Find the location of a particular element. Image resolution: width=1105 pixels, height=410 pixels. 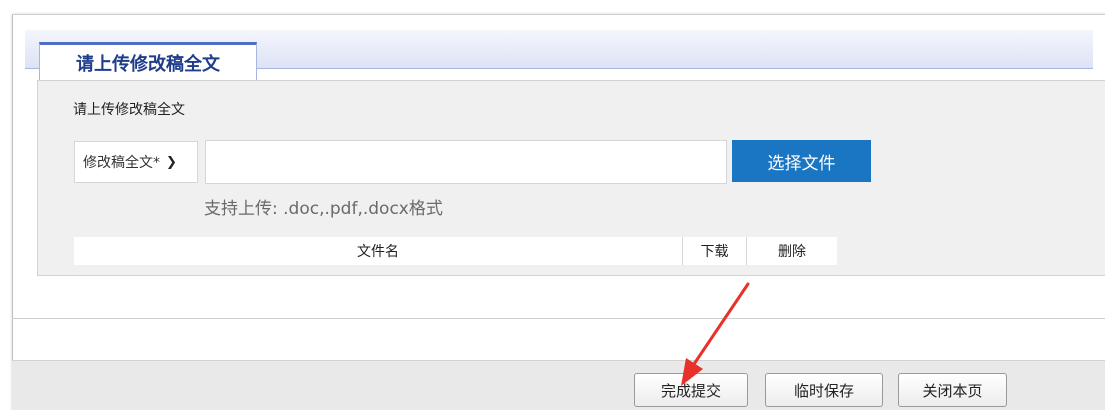

upload-panel-title: 请上传修改稿全文 is located at coordinates (129, 110).